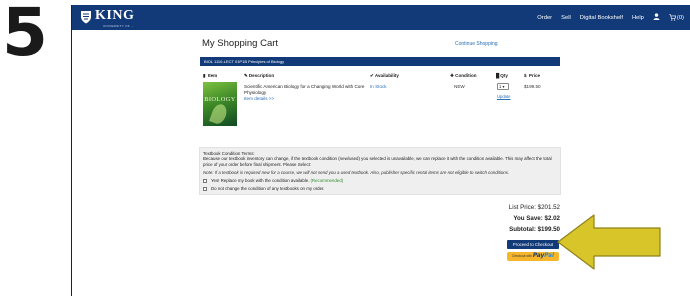 The height and width of the screenshot is (296, 690). Describe the element at coordinates (536, 218) in the screenshot. I see `you-save: You Save: $2.02` at that location.